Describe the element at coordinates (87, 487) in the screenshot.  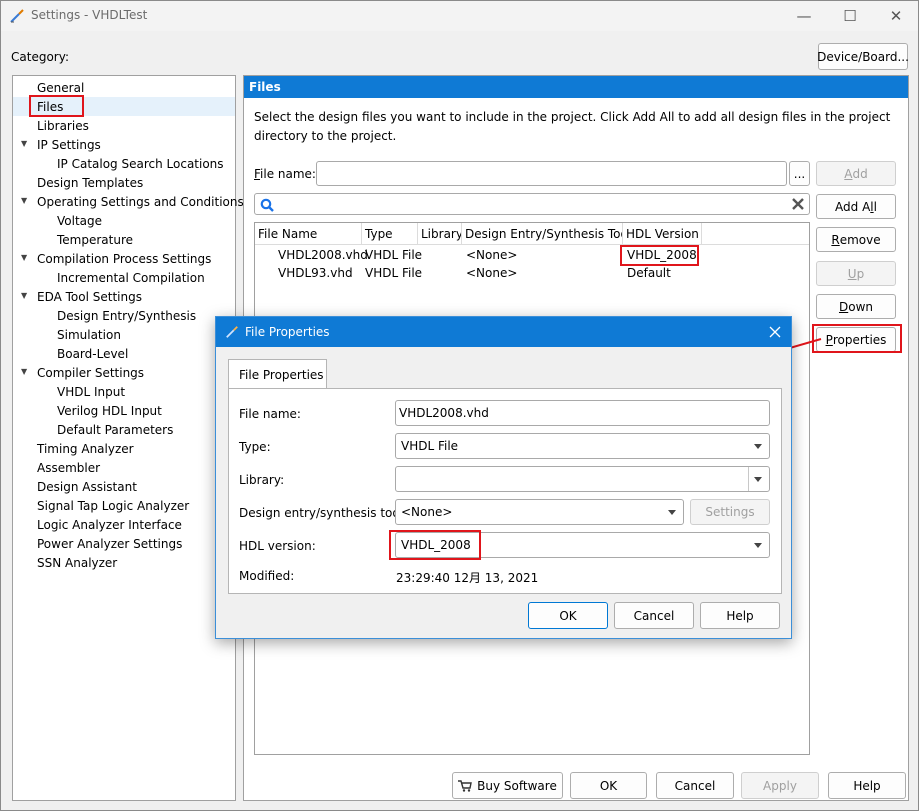
I see `sidebar-item-design-assistant: Design Assistant` at that location.